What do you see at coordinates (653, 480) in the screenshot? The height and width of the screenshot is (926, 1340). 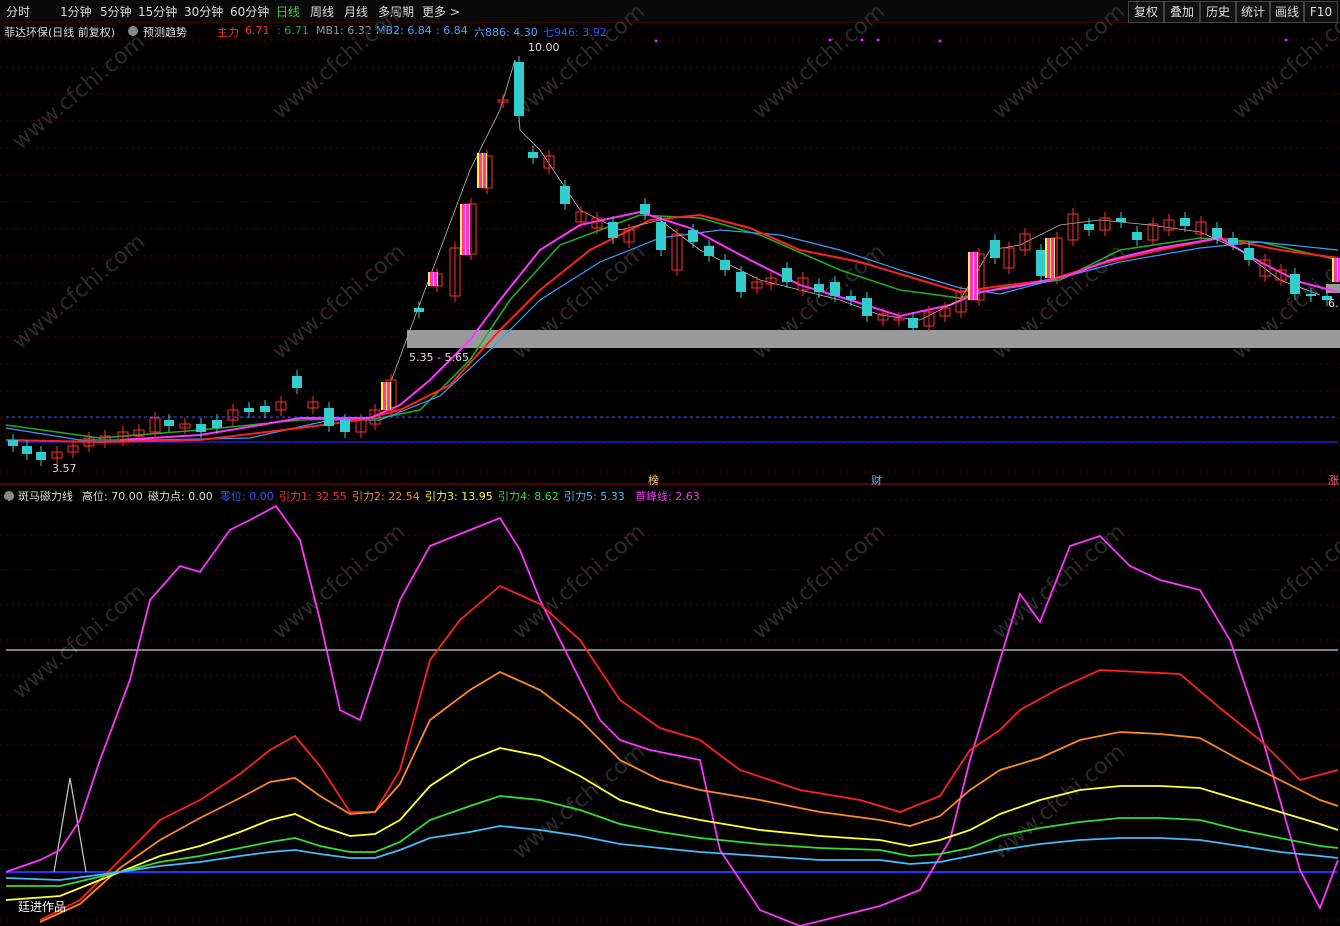 I see `marker-bang: 榜` at bounding box center [653, 480].